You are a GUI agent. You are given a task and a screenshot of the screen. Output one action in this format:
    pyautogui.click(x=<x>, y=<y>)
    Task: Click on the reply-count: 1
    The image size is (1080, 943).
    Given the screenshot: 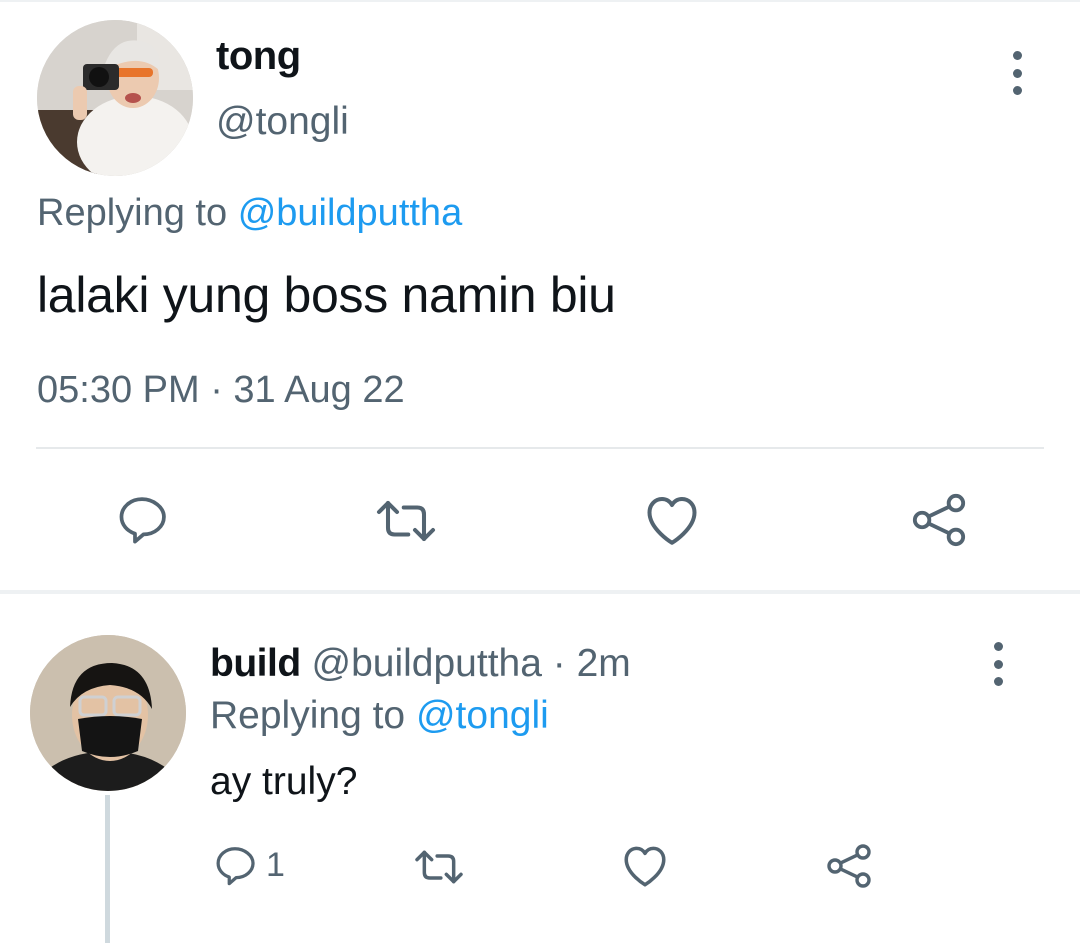 What is the action you would take?
    pyautogui.click(x=275, y=864)
    